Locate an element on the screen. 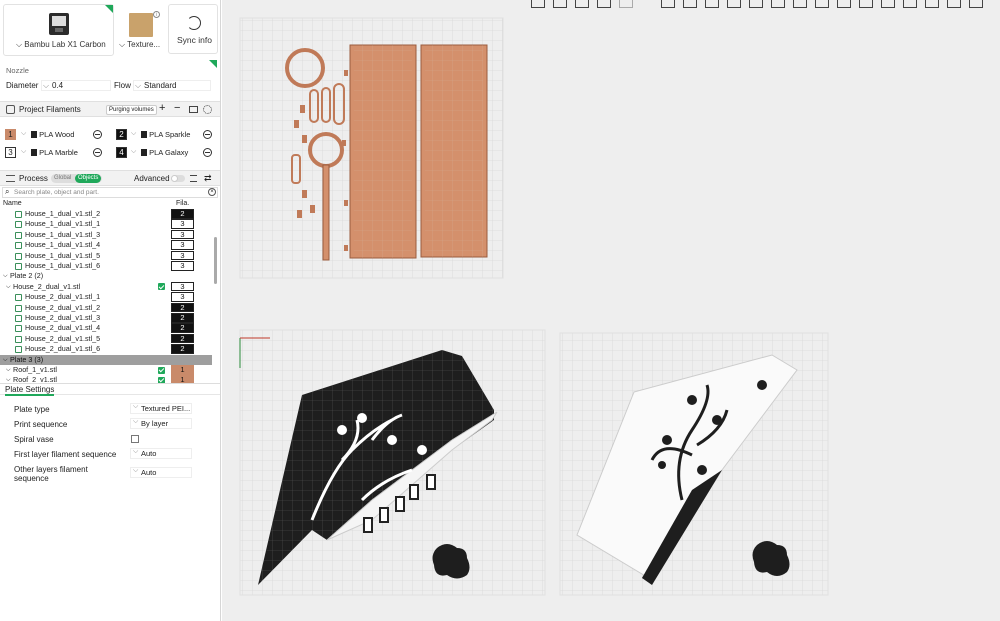 This screenshot has width=1000, height=621. row-name: House_2_dual_v1.stl_6 is located at coordinates (63, 349).